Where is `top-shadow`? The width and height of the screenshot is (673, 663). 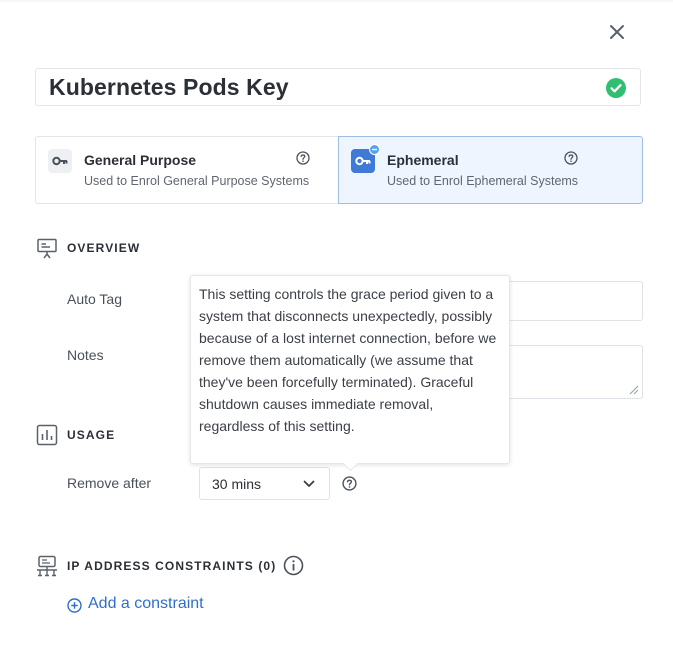
top-shadow is located at coordinates (336, 1).